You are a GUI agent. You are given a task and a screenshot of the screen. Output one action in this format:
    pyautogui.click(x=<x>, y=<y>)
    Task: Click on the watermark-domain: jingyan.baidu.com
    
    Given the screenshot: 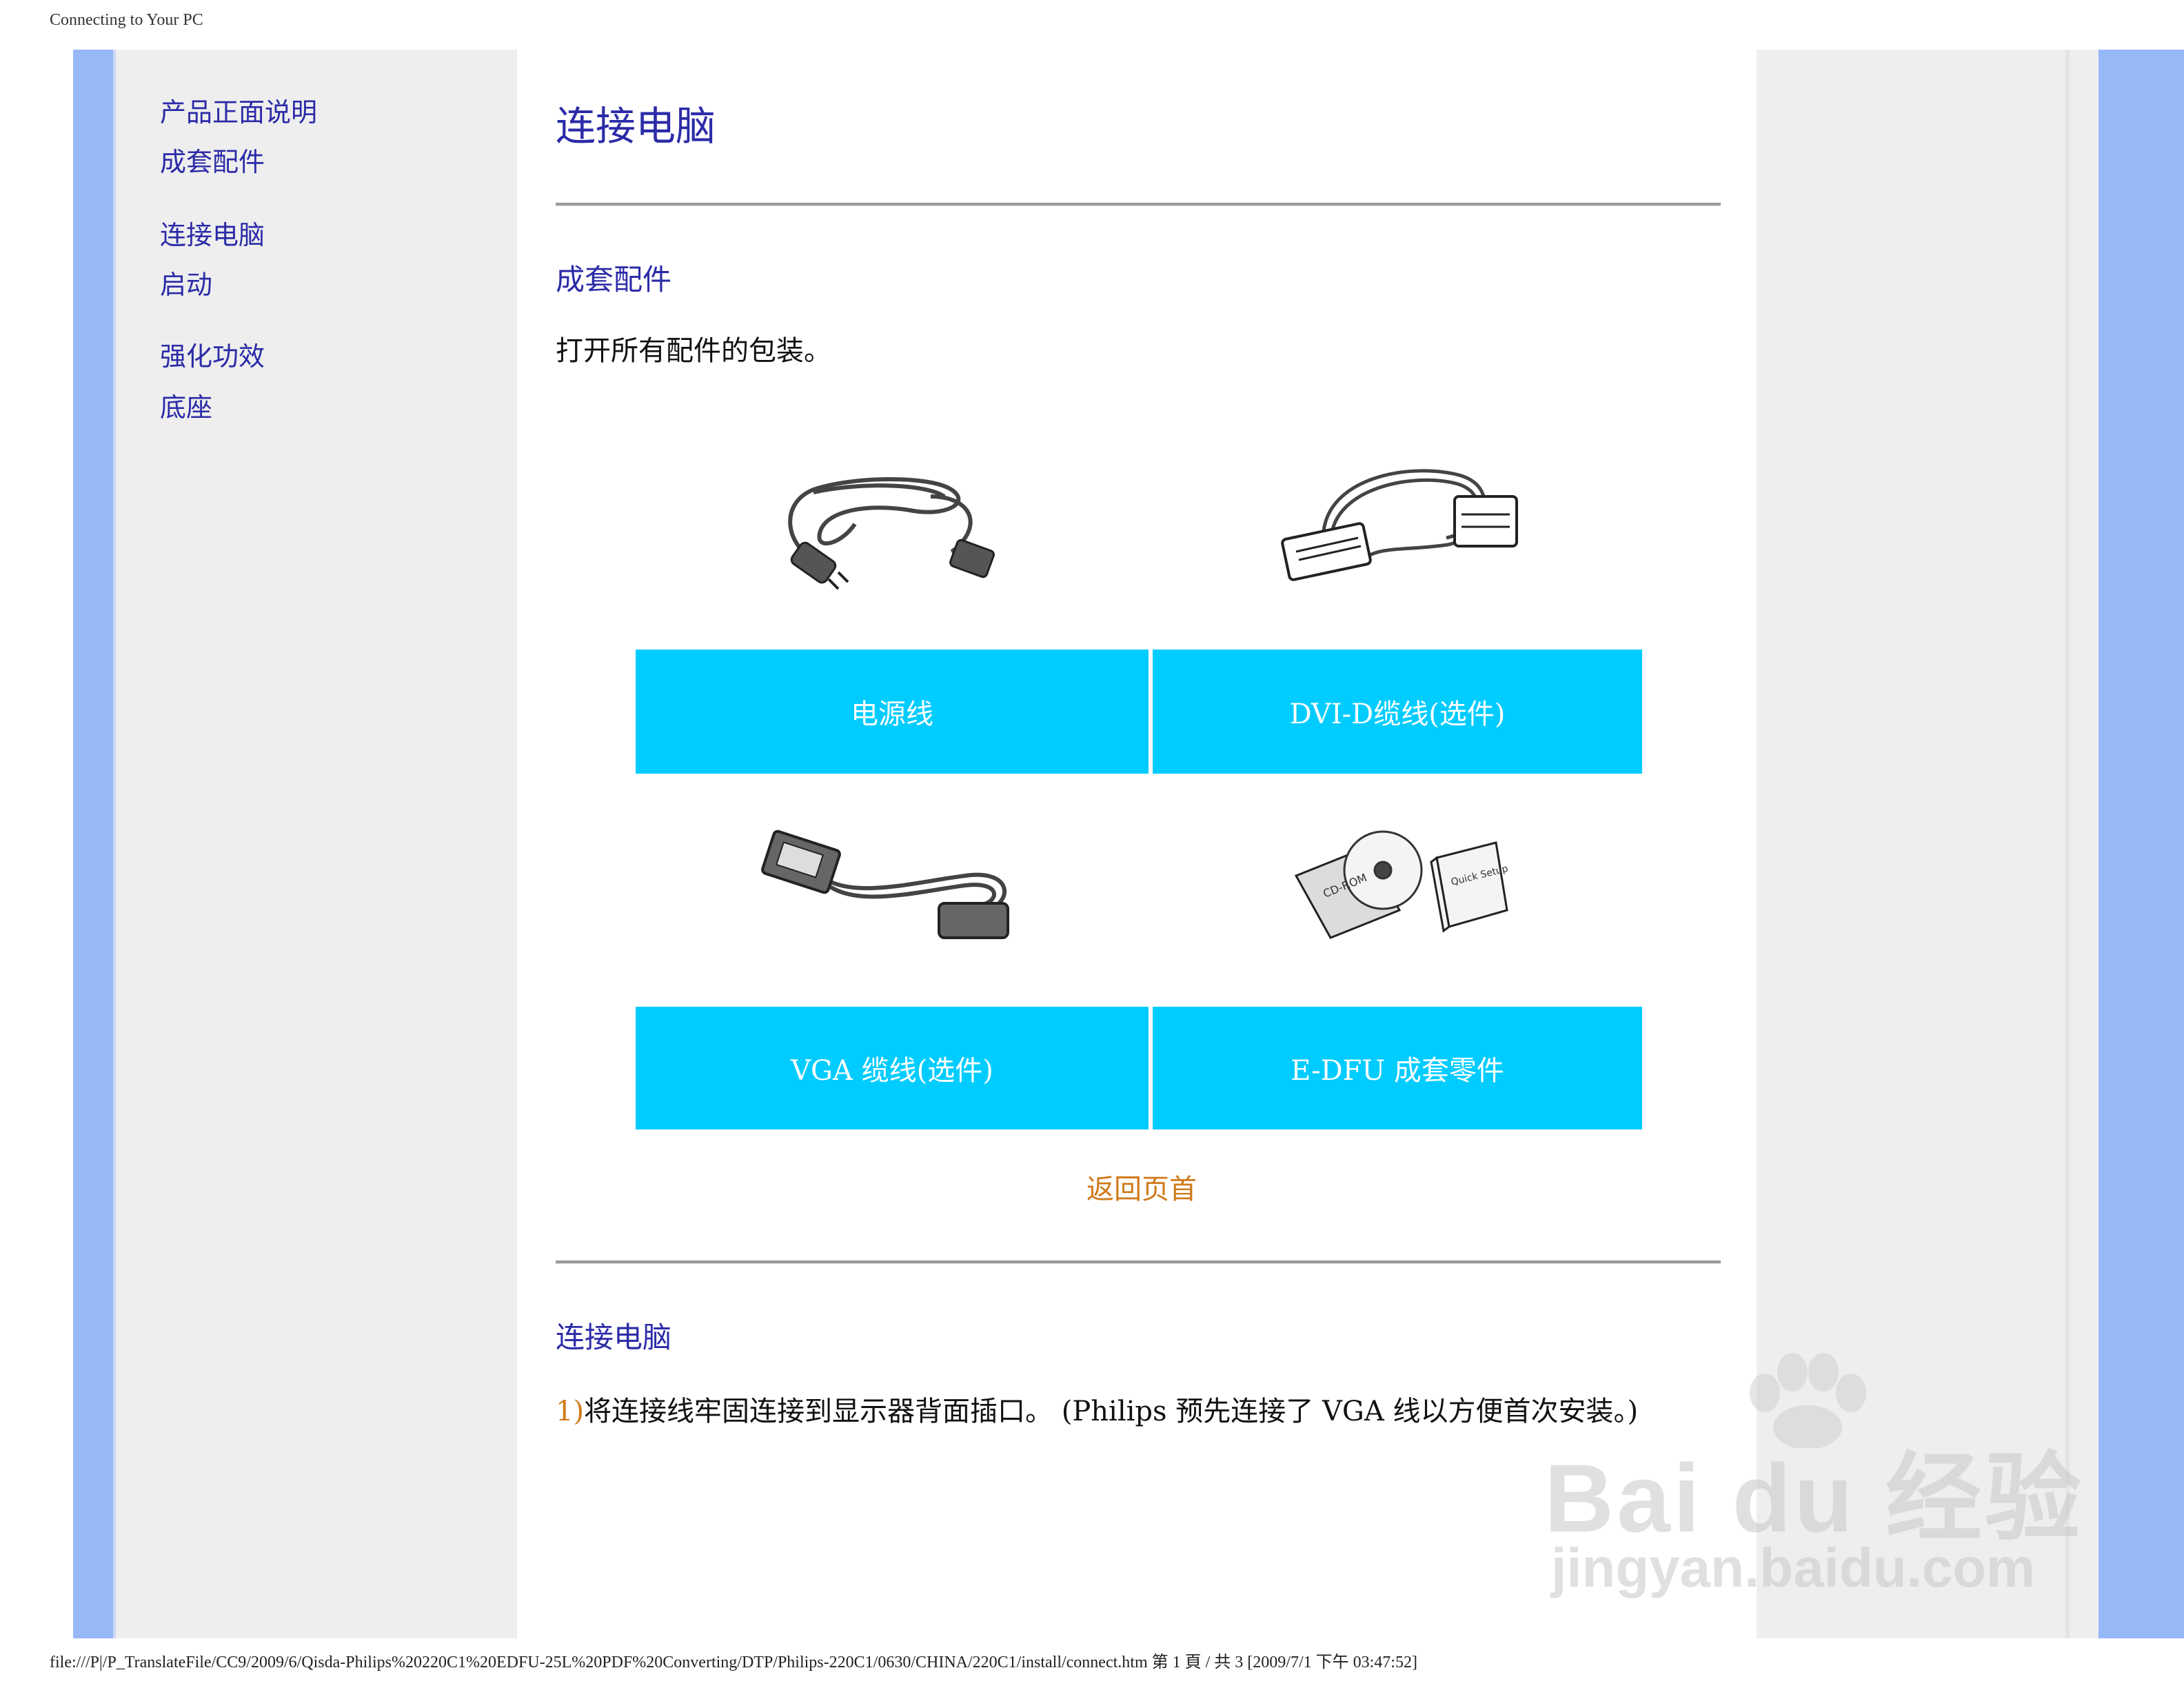 What is the action you would take?
    pyautogui.click(x=1794, y=1568)
    